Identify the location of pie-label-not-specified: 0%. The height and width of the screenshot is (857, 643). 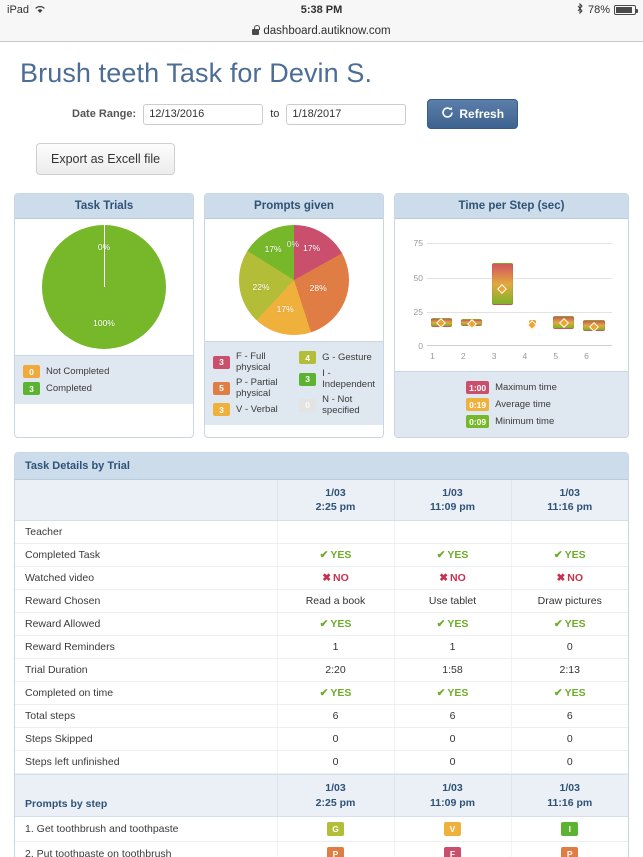
(293, 243).